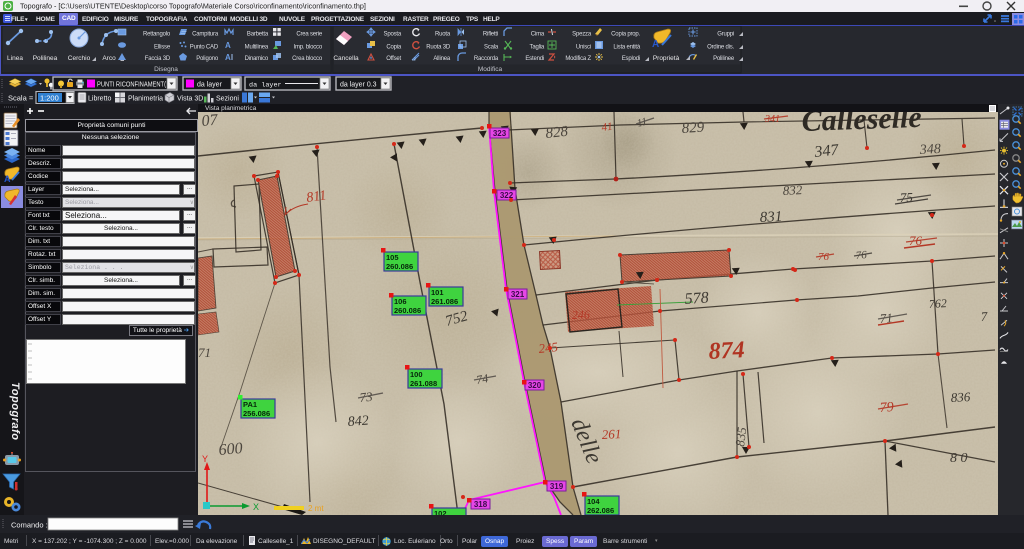 This screenshot has height=549, width=1024. What do you see at coordinates (109, 58) in the screenshot?
I see `svg-text: Arco` at bounding box center [109, 58].